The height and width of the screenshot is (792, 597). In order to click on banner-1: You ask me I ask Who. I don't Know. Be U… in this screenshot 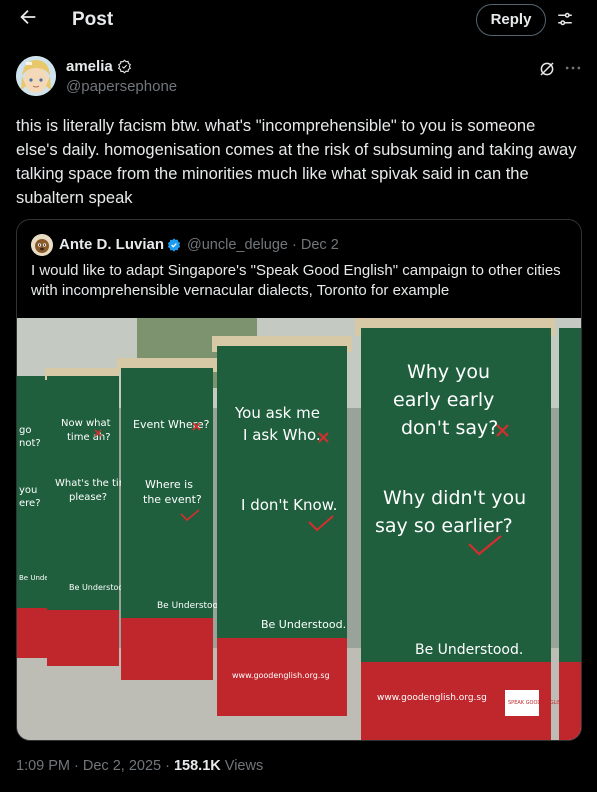, I will do `click(282, 526)`.